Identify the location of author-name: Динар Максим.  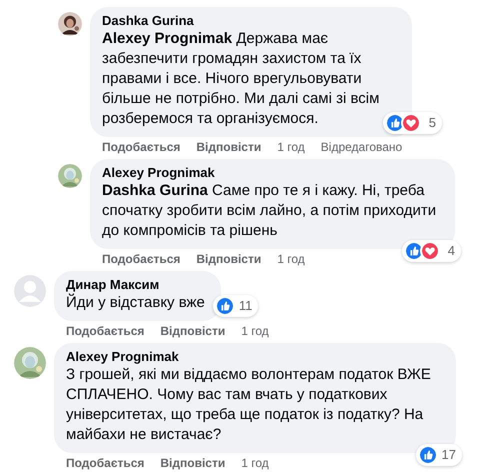
(137, 285).